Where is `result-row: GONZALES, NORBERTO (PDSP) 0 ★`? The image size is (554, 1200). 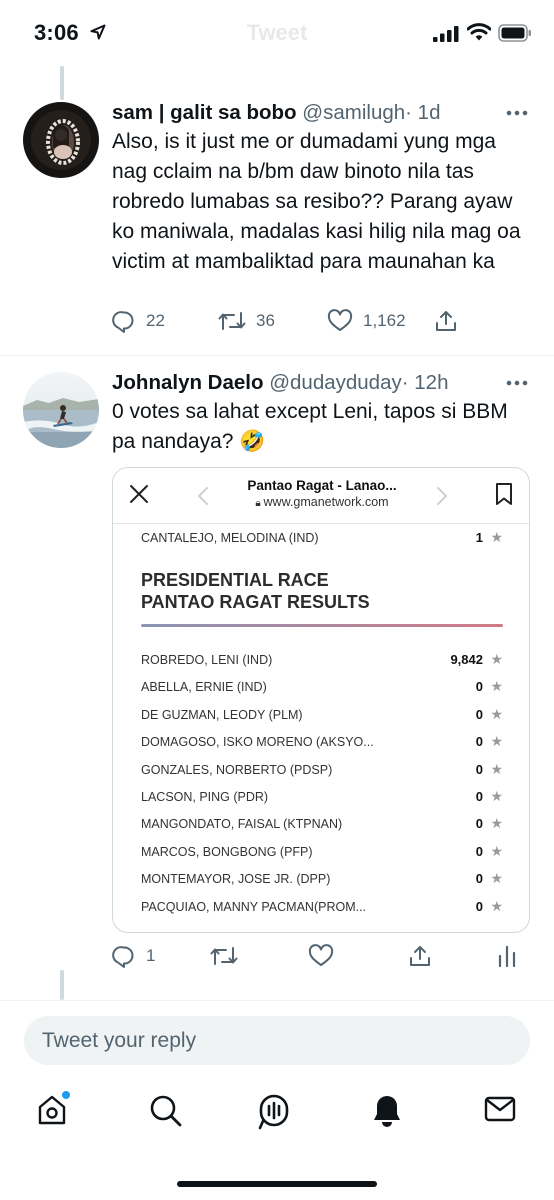 result-row: GONZALES, NORBERTO (PDSP) 0 ★ is located at coordinates (322, 771).